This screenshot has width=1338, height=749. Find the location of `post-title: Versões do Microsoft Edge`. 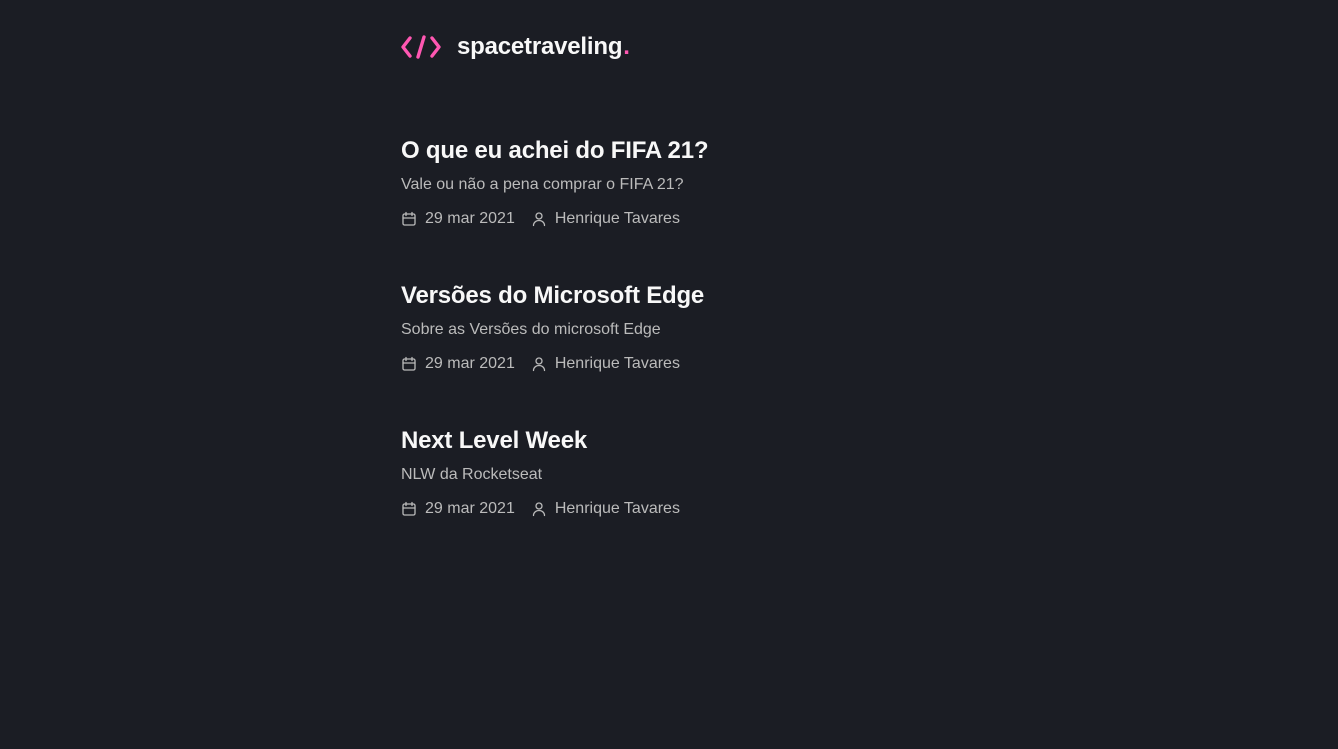

post-title: Versões do Microsoft Edge is located at coordinates (761, 296).